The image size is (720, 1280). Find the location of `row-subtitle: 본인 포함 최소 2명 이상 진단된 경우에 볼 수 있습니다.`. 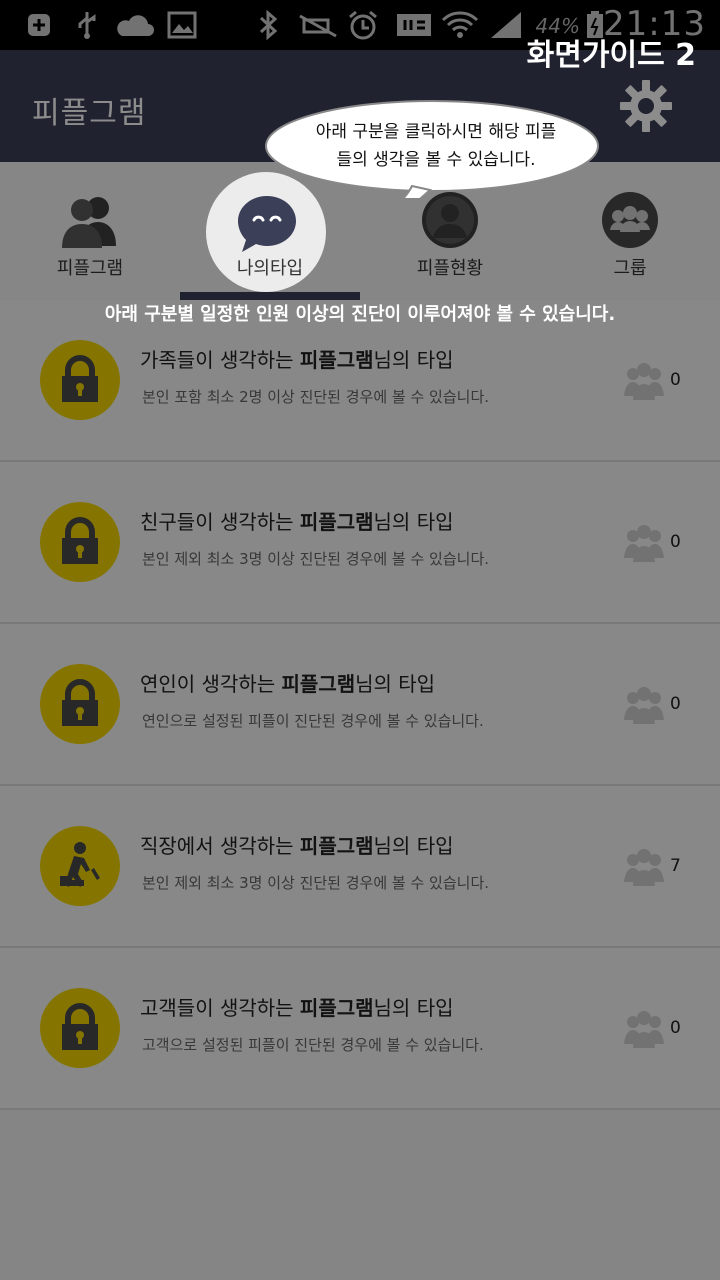

row-subtitle: 본인 포함 최소 2명 이상 진단된 경우에 볼 수 있습니다. is located at coordinates (316, 397).